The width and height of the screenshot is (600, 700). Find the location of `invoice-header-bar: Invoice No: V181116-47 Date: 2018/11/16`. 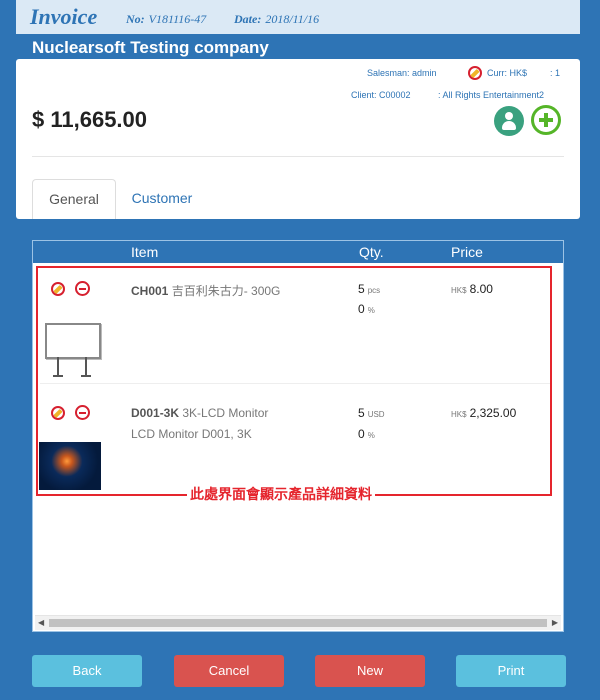

invoice-header-bar: Invoice No: V181116-47 Date: 2018/11/16 is located at coordinates (298, 17).